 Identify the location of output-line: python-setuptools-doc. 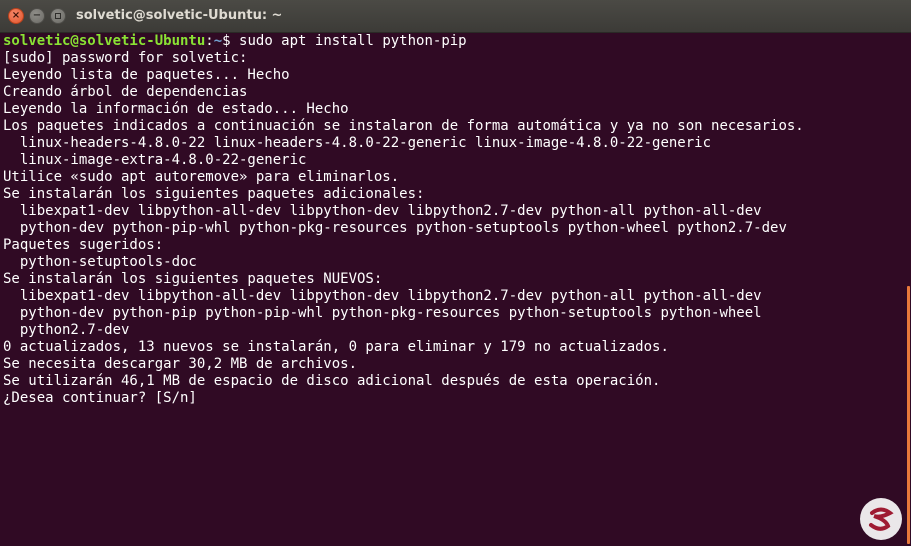
(100, 262).